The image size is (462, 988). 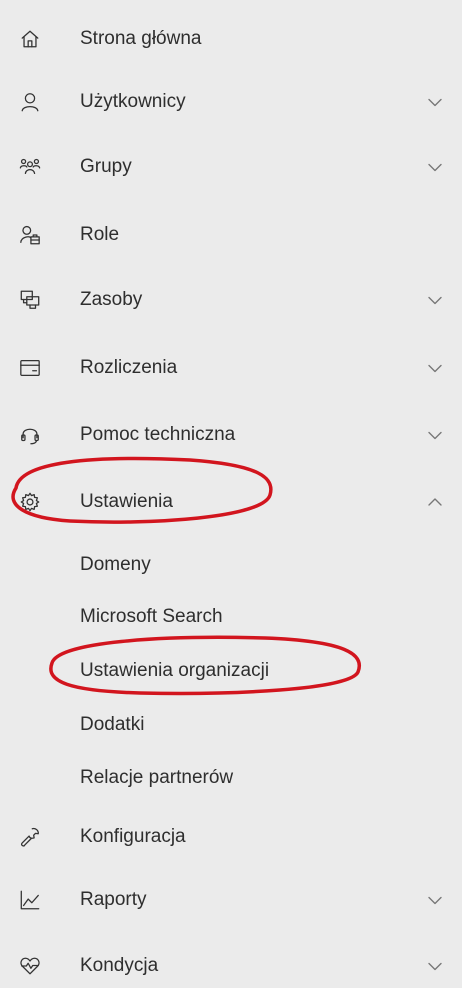 What do you see at coordinates (100, 234) in the screenshot?
I see `nav-item-label: Role` at bounding box center [100, 234].